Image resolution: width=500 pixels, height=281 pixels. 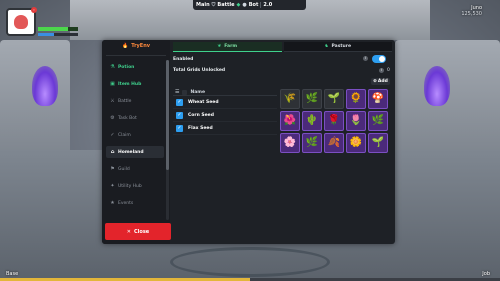 I want to click on sidebar-item-guild: ⚑ Guild, so click(x=135, y=169).